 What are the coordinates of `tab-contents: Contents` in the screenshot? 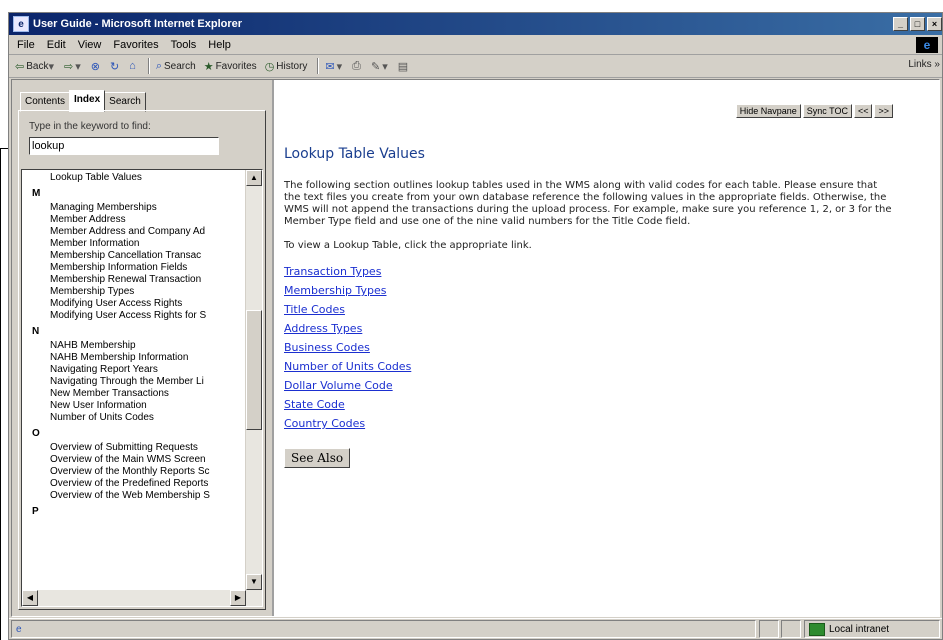 It's located at (45, 102).